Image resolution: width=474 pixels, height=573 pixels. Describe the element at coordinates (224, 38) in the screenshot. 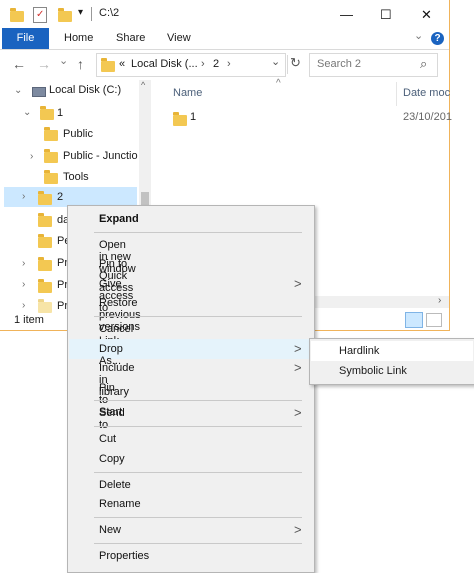

I see `ribbon-tabs: File Home Share View ⌄ ?` at that location.